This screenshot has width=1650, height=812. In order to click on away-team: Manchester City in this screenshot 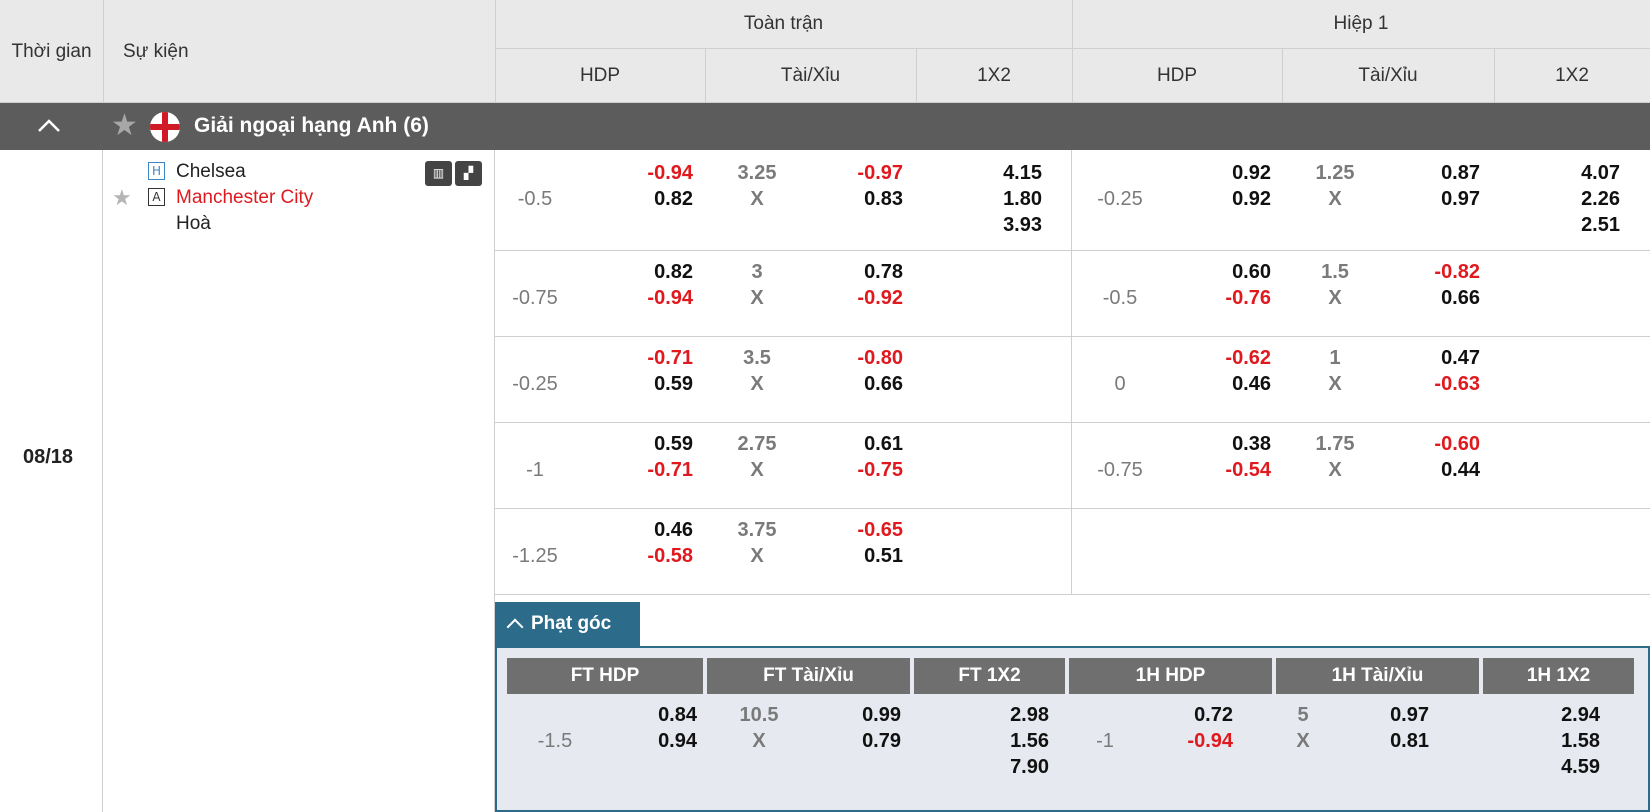, I will do `click(244, 198)`.